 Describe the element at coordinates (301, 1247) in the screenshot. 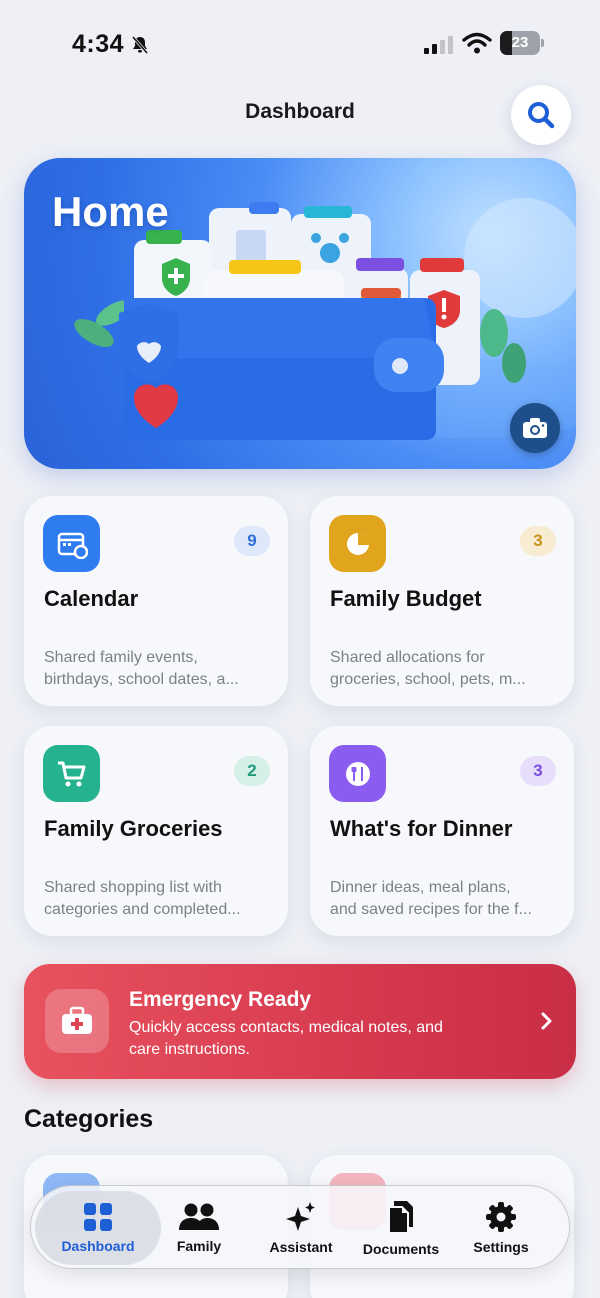

I see `tab-label: Assistant` at that location.